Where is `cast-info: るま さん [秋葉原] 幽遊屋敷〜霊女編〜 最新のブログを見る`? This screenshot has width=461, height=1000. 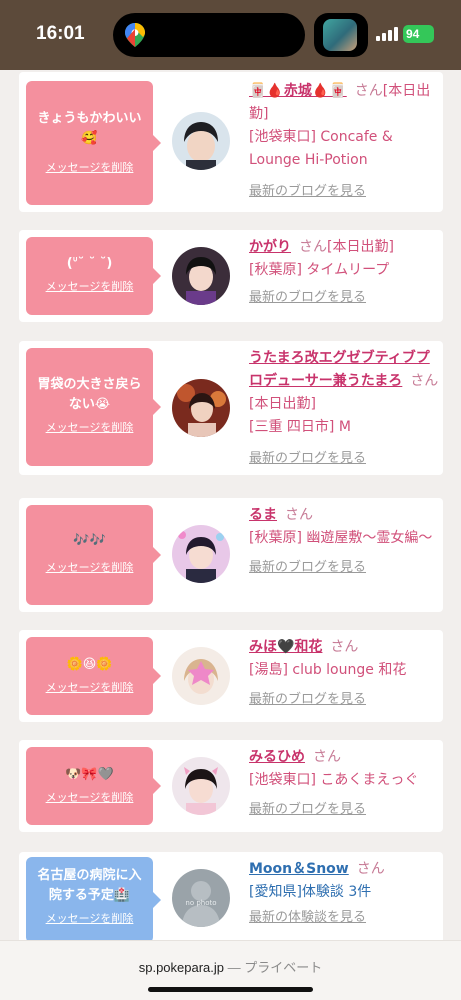
cast-info: るま さん [秋葉原] 幽遊屋敷〜霊女編〜 最新のブログを見る is located at coordinates (345, 541).